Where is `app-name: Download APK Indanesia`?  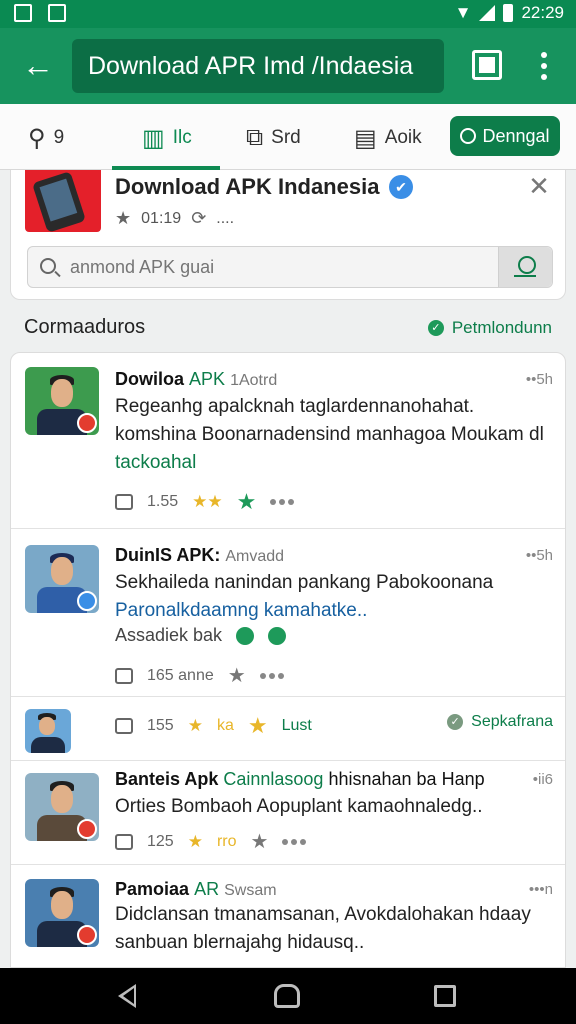 app-name: Download APK Indanesia is located at coordinates (247, 186).